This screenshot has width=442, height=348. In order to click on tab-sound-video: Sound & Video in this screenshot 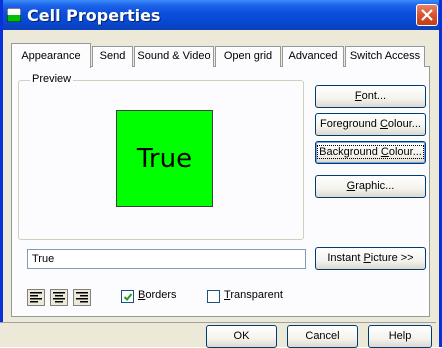, I will do `click(174, 56)`.